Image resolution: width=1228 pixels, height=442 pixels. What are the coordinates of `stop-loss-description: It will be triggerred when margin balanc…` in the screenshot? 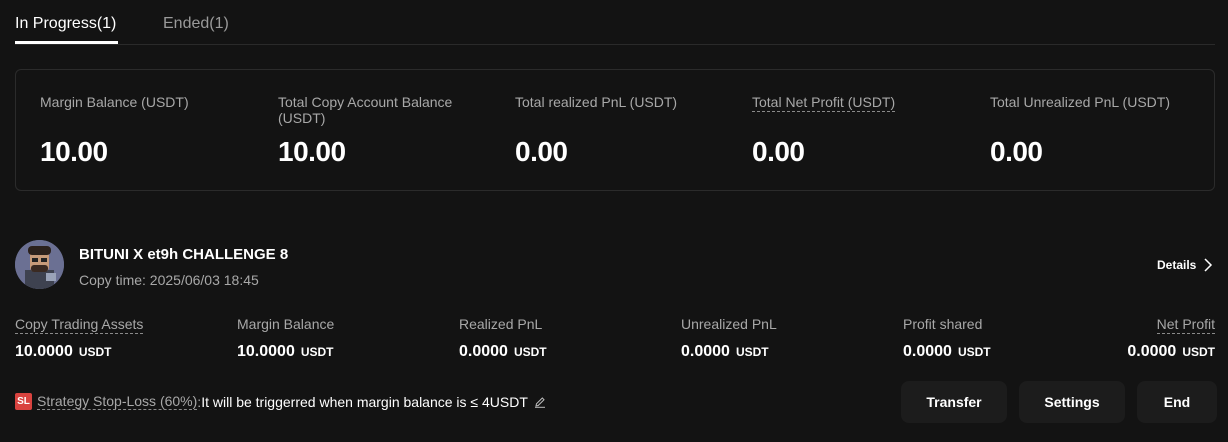 It's located at (364, 401).